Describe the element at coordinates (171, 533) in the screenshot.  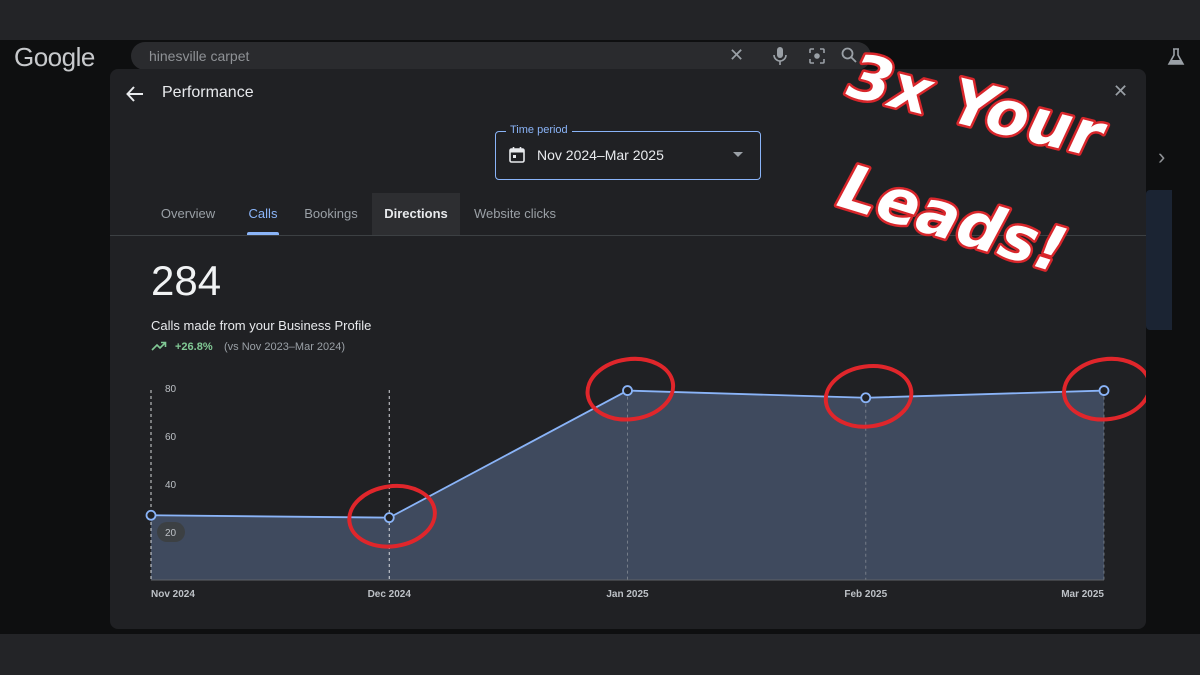
I see `chart-y-tick-label: 20` at that location.